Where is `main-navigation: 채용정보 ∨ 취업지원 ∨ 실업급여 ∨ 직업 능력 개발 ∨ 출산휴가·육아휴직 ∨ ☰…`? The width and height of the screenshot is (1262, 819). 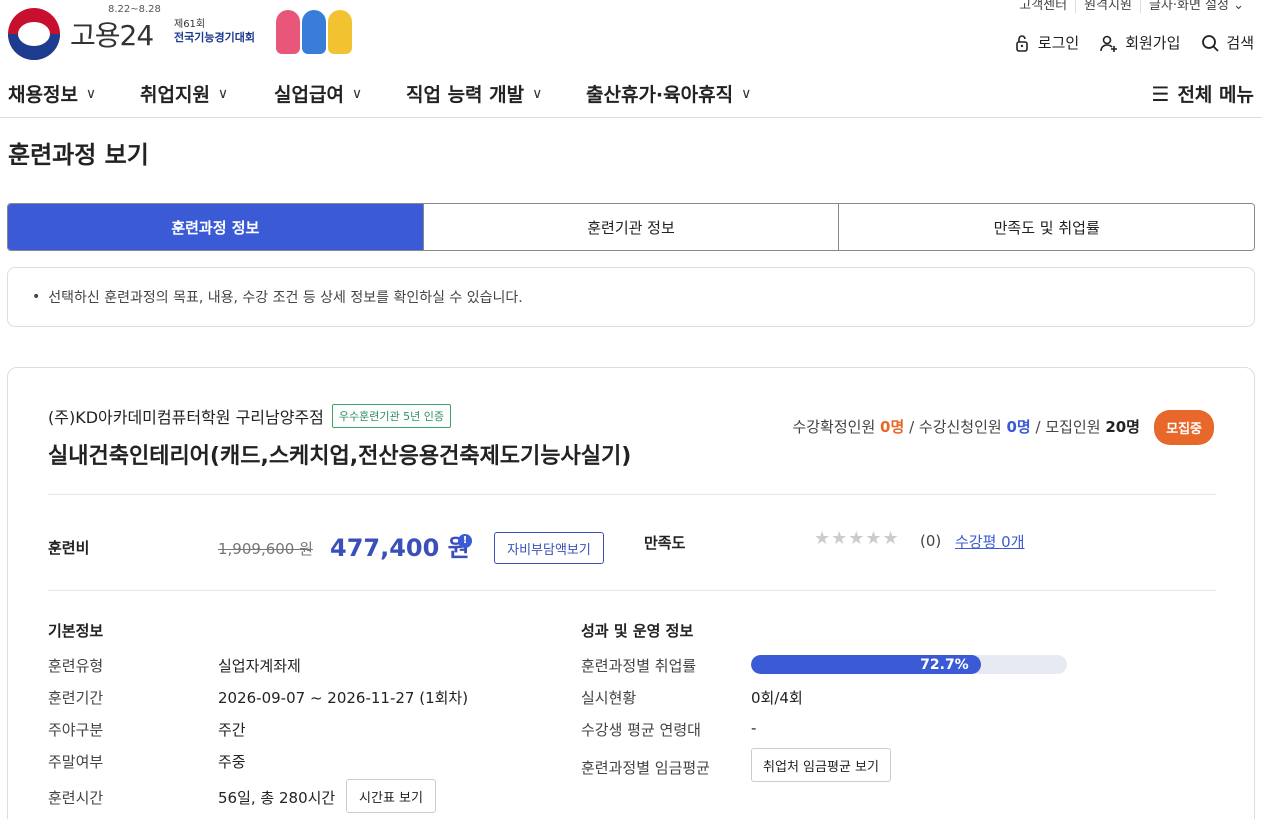
main-navigation: 채용정보 ∨ 취업지원 ∨ 실업급여 ∨ 직업 능력 개발 ∨ 출산휴가·육아휴직 ∨ ☰… is located at coordinates (631, 99).